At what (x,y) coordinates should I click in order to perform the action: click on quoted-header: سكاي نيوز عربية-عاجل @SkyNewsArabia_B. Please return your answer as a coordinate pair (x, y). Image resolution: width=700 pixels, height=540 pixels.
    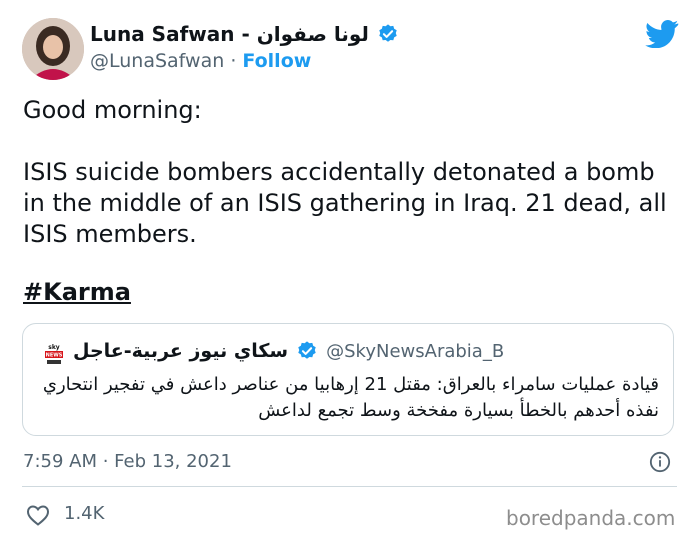
    Looking at the image, I should click on (288, 351).